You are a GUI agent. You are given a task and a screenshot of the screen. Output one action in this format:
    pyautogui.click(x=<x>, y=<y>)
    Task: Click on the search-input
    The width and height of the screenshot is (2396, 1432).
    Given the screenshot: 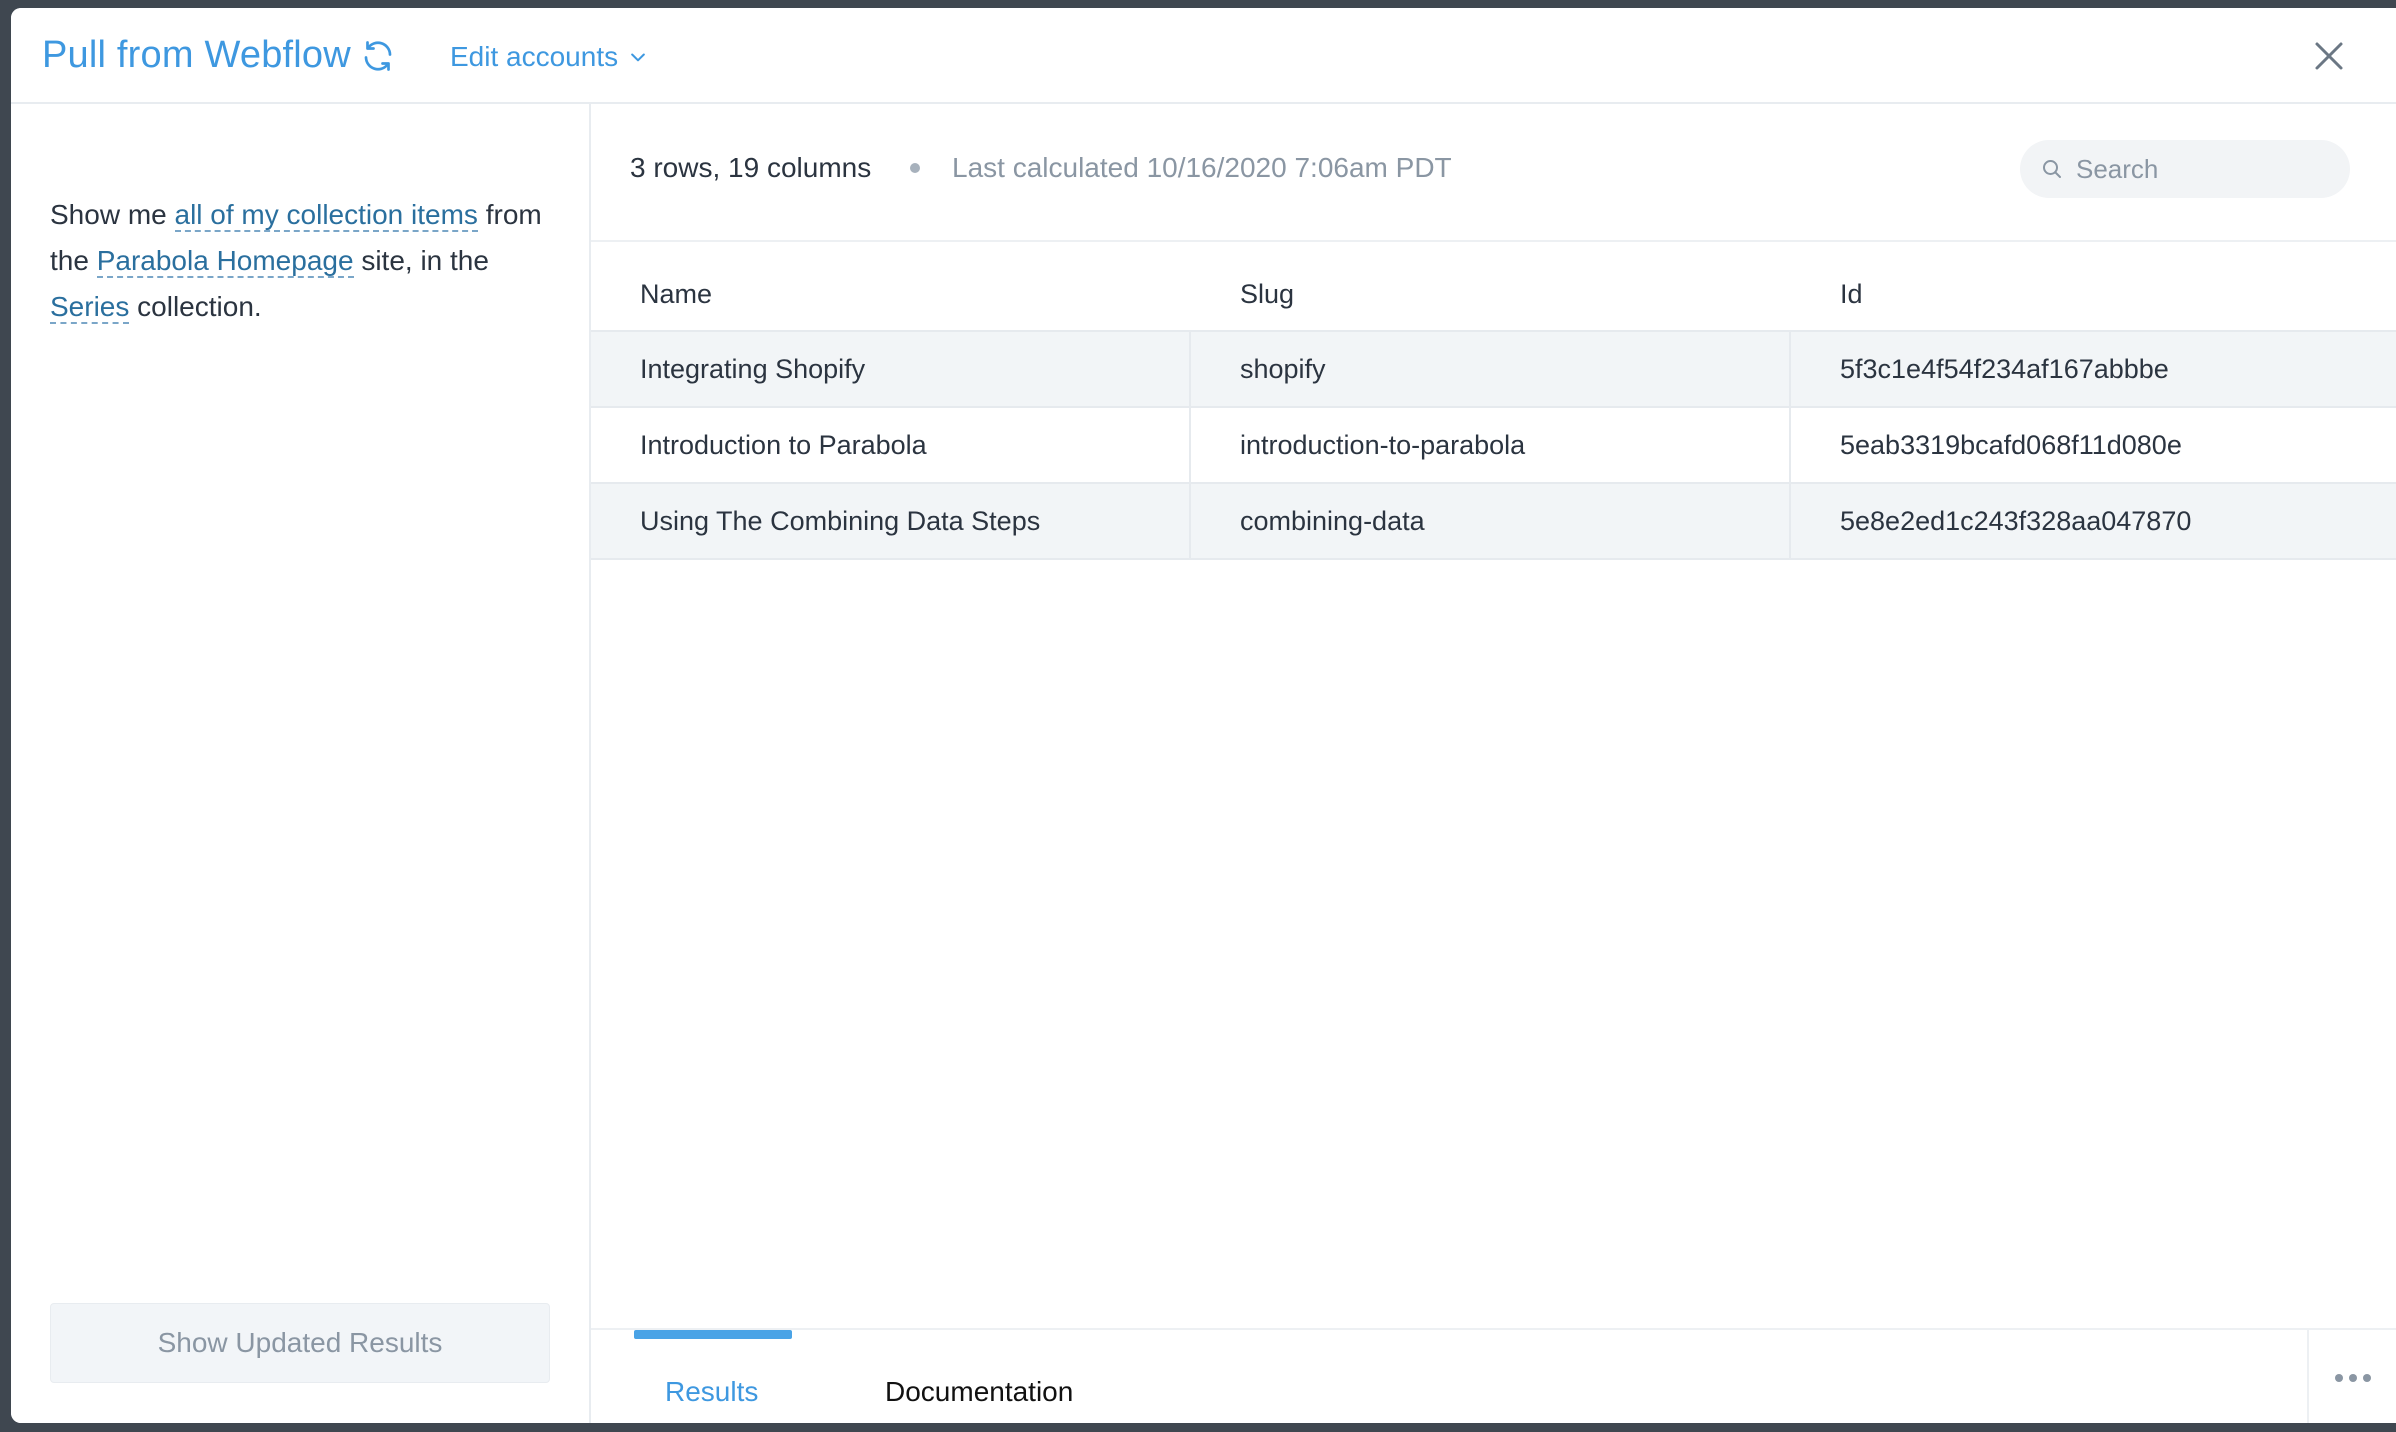 What is the action you would take?
    pyautogui.click(x=2201, y=169)
    